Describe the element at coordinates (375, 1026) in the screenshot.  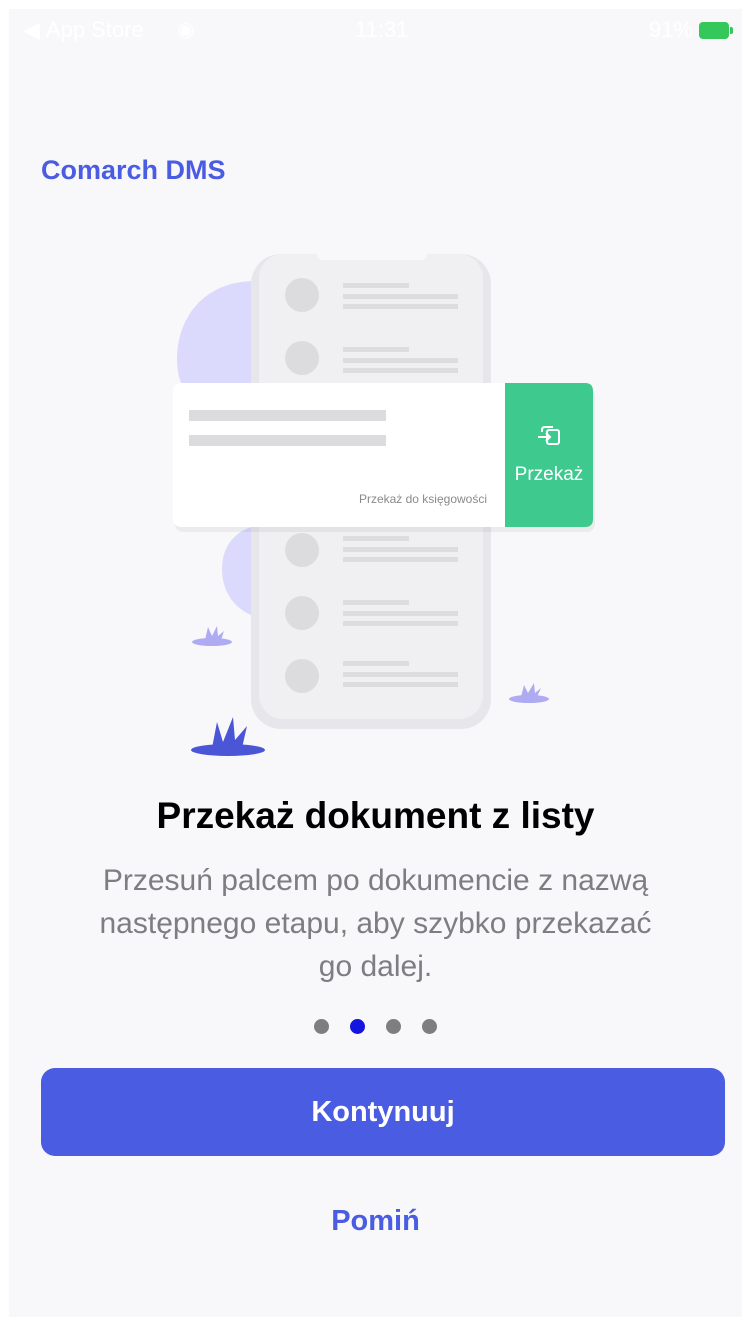
I see `page-indicator` at that location.